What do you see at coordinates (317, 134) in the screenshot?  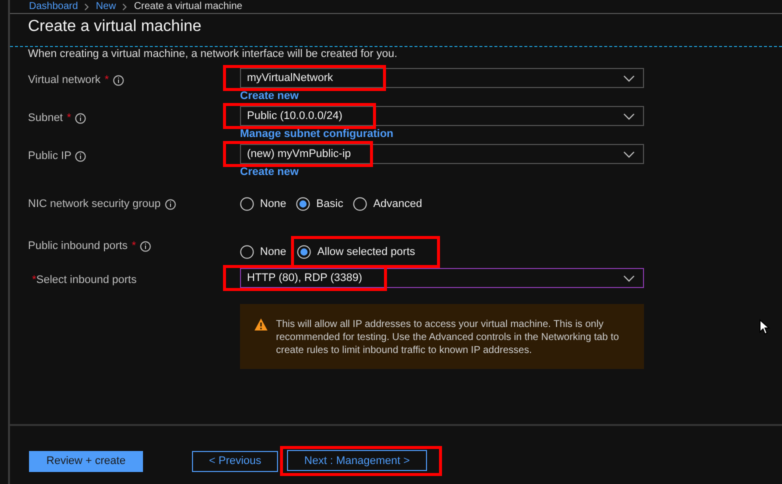 I see `create-link: Manage subnet configuration` at bounding box center [317, 134].